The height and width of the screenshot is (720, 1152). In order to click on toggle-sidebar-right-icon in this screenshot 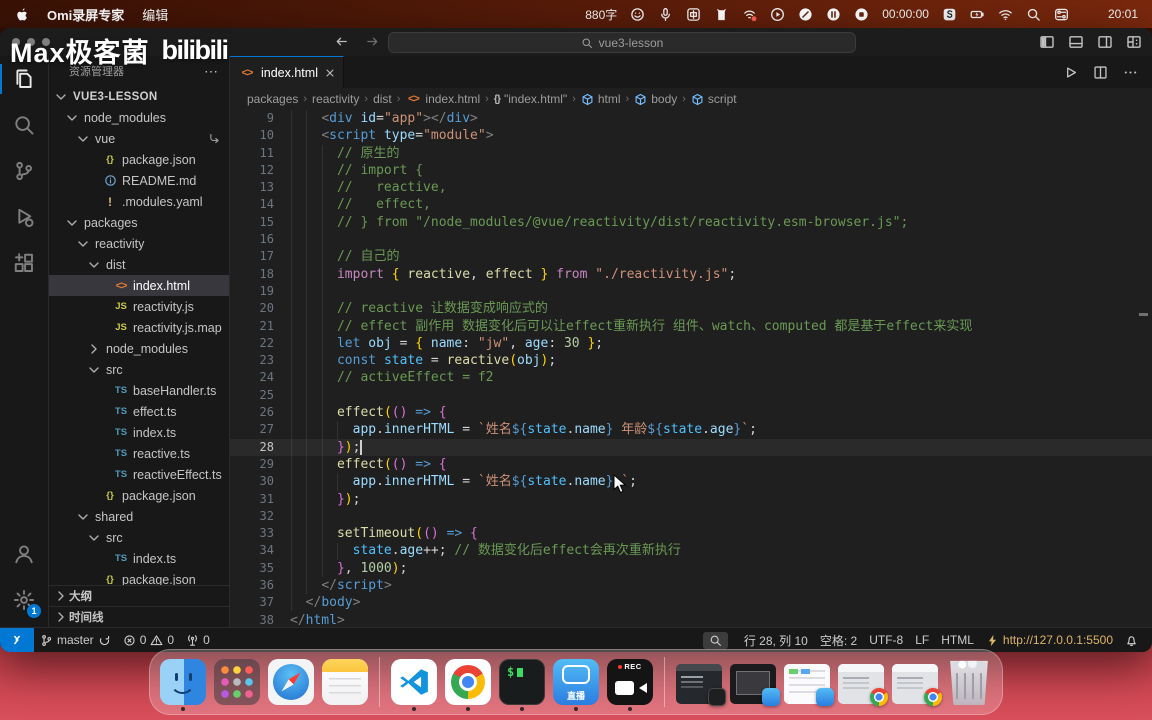, I will do `click(1105, 42)`.